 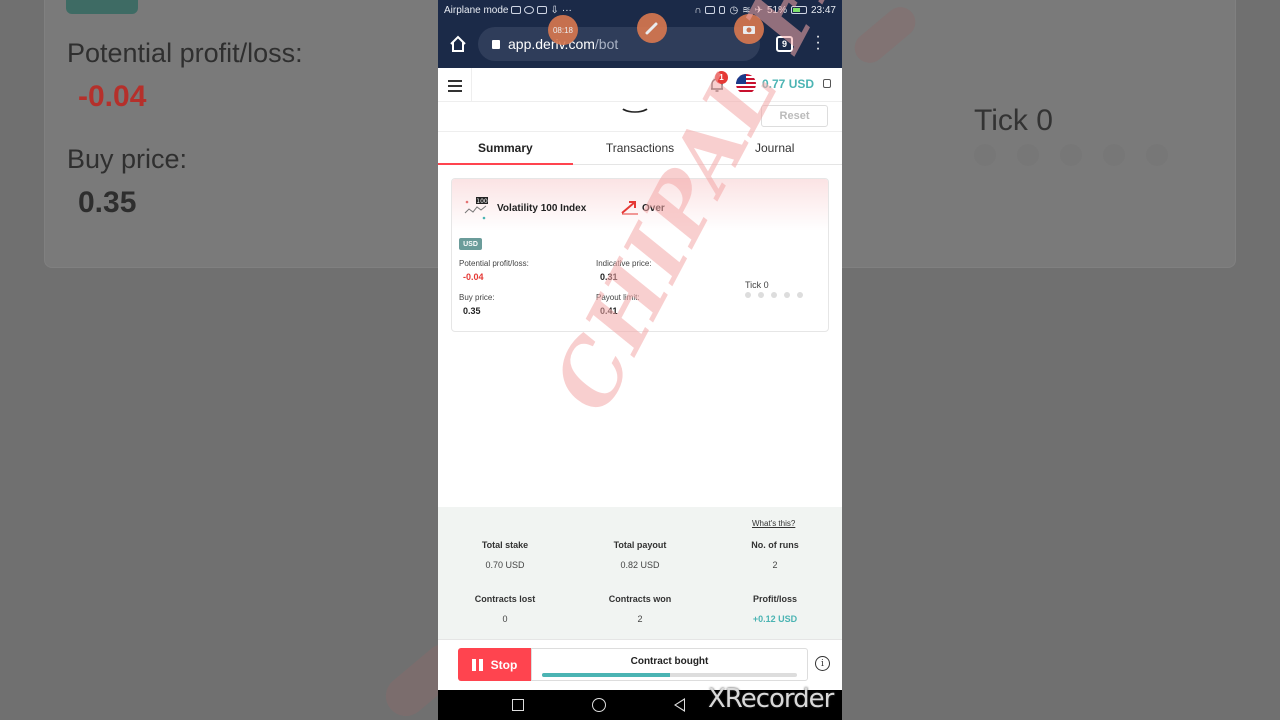 What do you see at coordinates (494, 263) in the screenshot?
I see `potential-profit-label: Potential profit/loss:` at bounding box center [494, 263].